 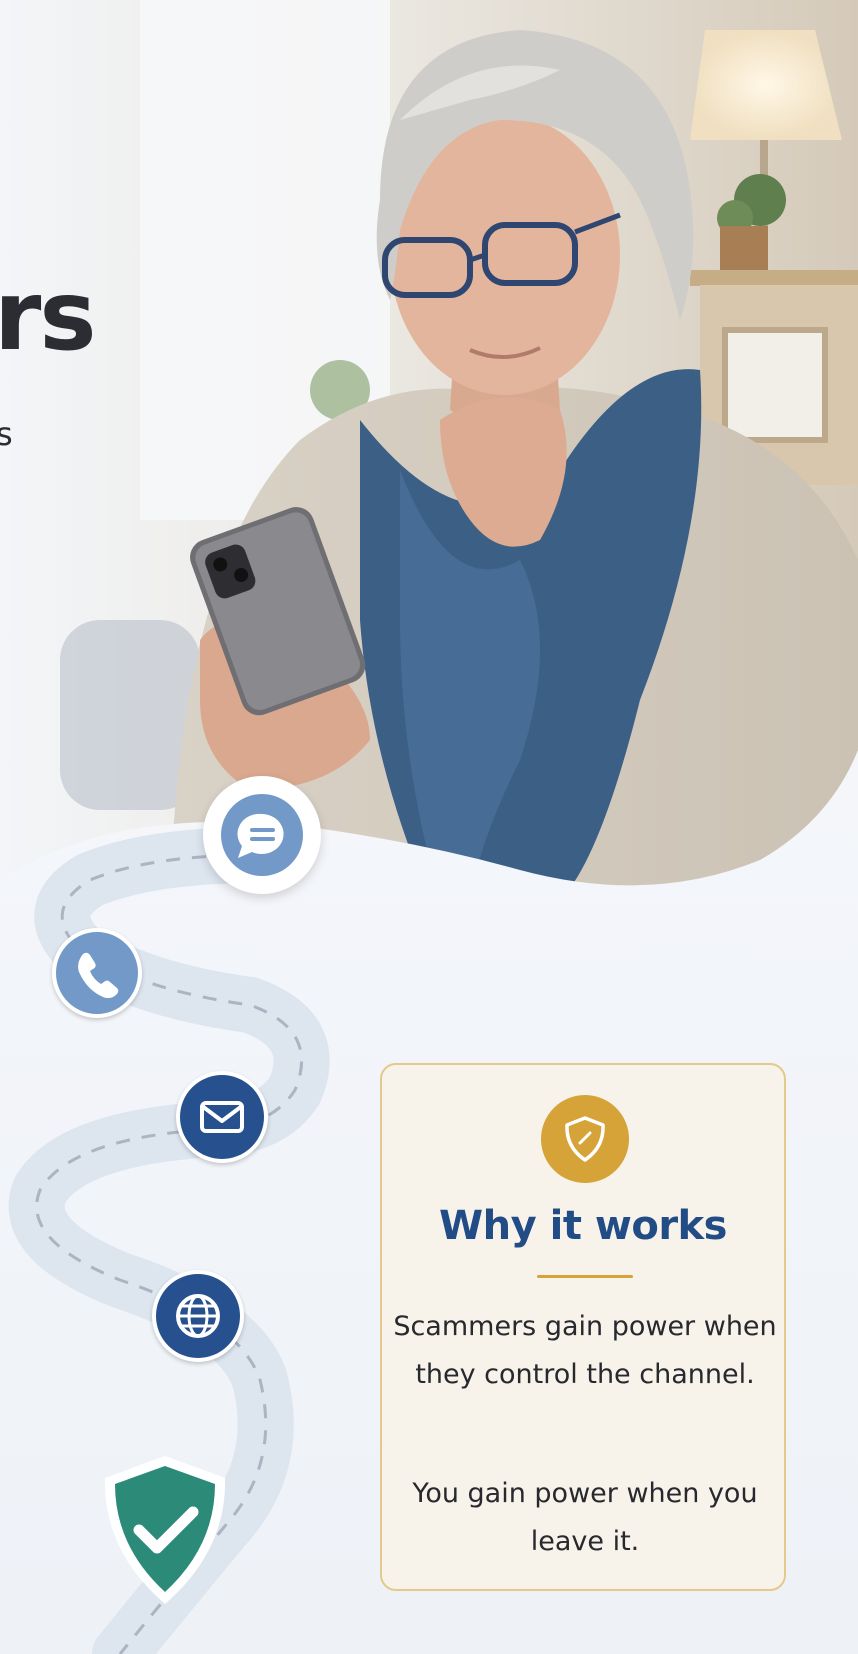 I want to click on chat-node, so click(x=262, y=835).